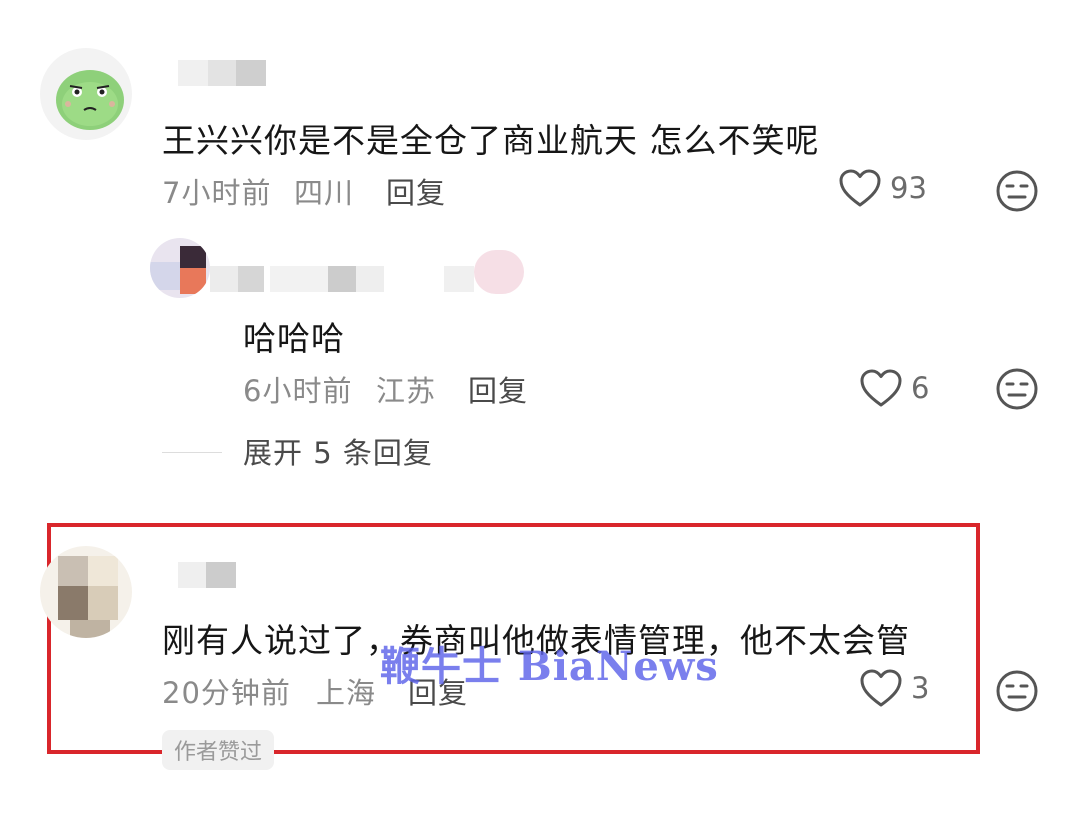 The height and width of the screenshot is (818, 1080). Describe the element at coordinates (882, 188) in the screenshot. I see `like-button: 93` at that location.